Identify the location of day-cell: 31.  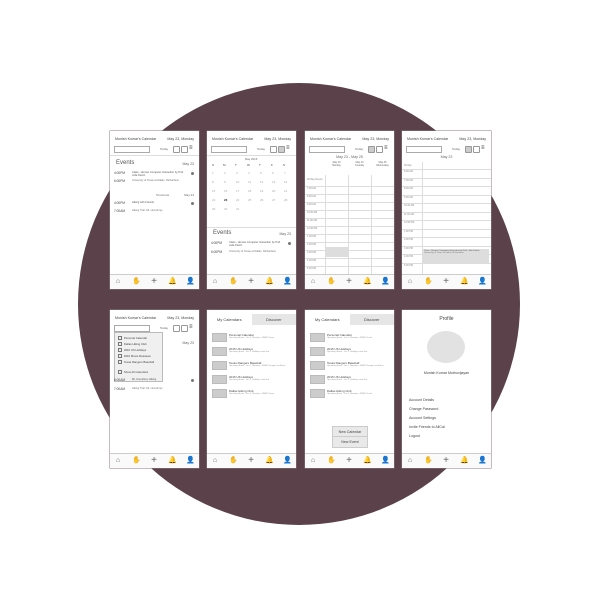
(237, 209).